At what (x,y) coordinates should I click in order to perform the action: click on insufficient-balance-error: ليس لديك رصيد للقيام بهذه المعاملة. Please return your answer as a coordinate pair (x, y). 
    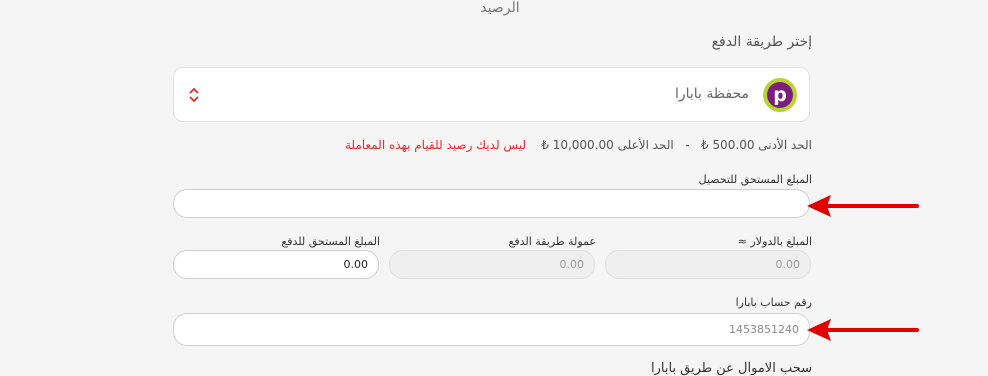
    Looking at the image, I should click on (435, 145).